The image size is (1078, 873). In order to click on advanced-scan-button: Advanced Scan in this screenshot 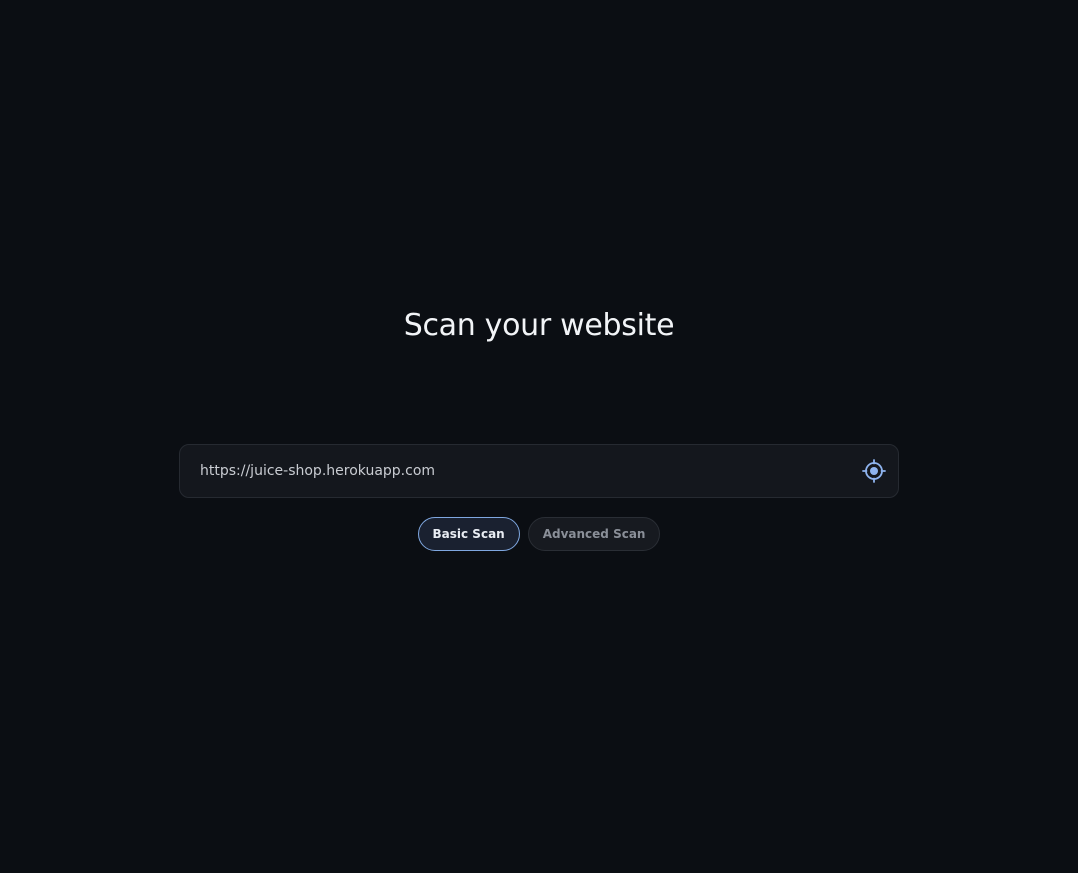, I will do `click(594, 534)`.